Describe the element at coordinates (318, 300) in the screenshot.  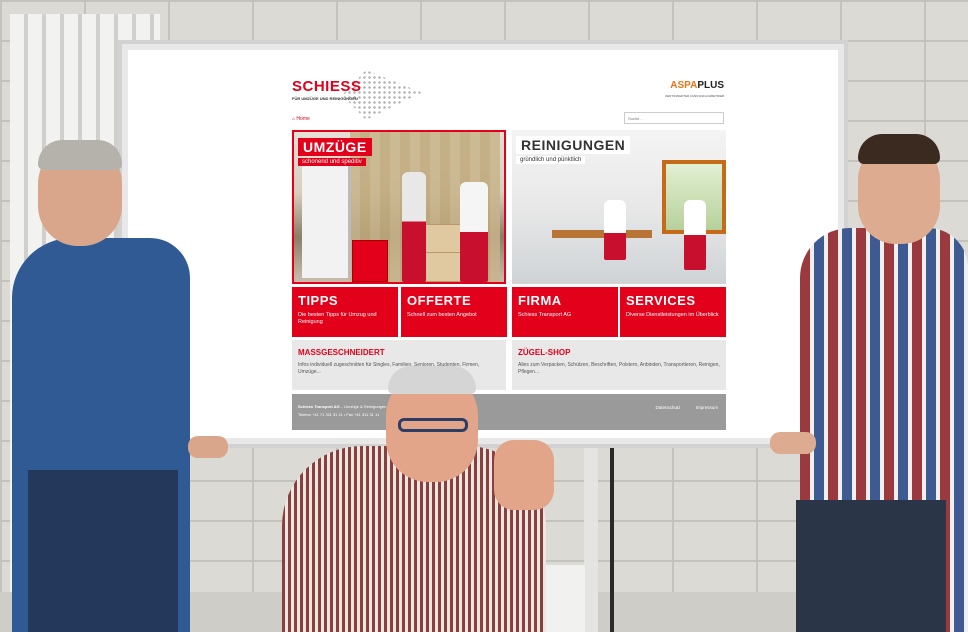
I see `tile-tipps-title: TIPPS` at that location.